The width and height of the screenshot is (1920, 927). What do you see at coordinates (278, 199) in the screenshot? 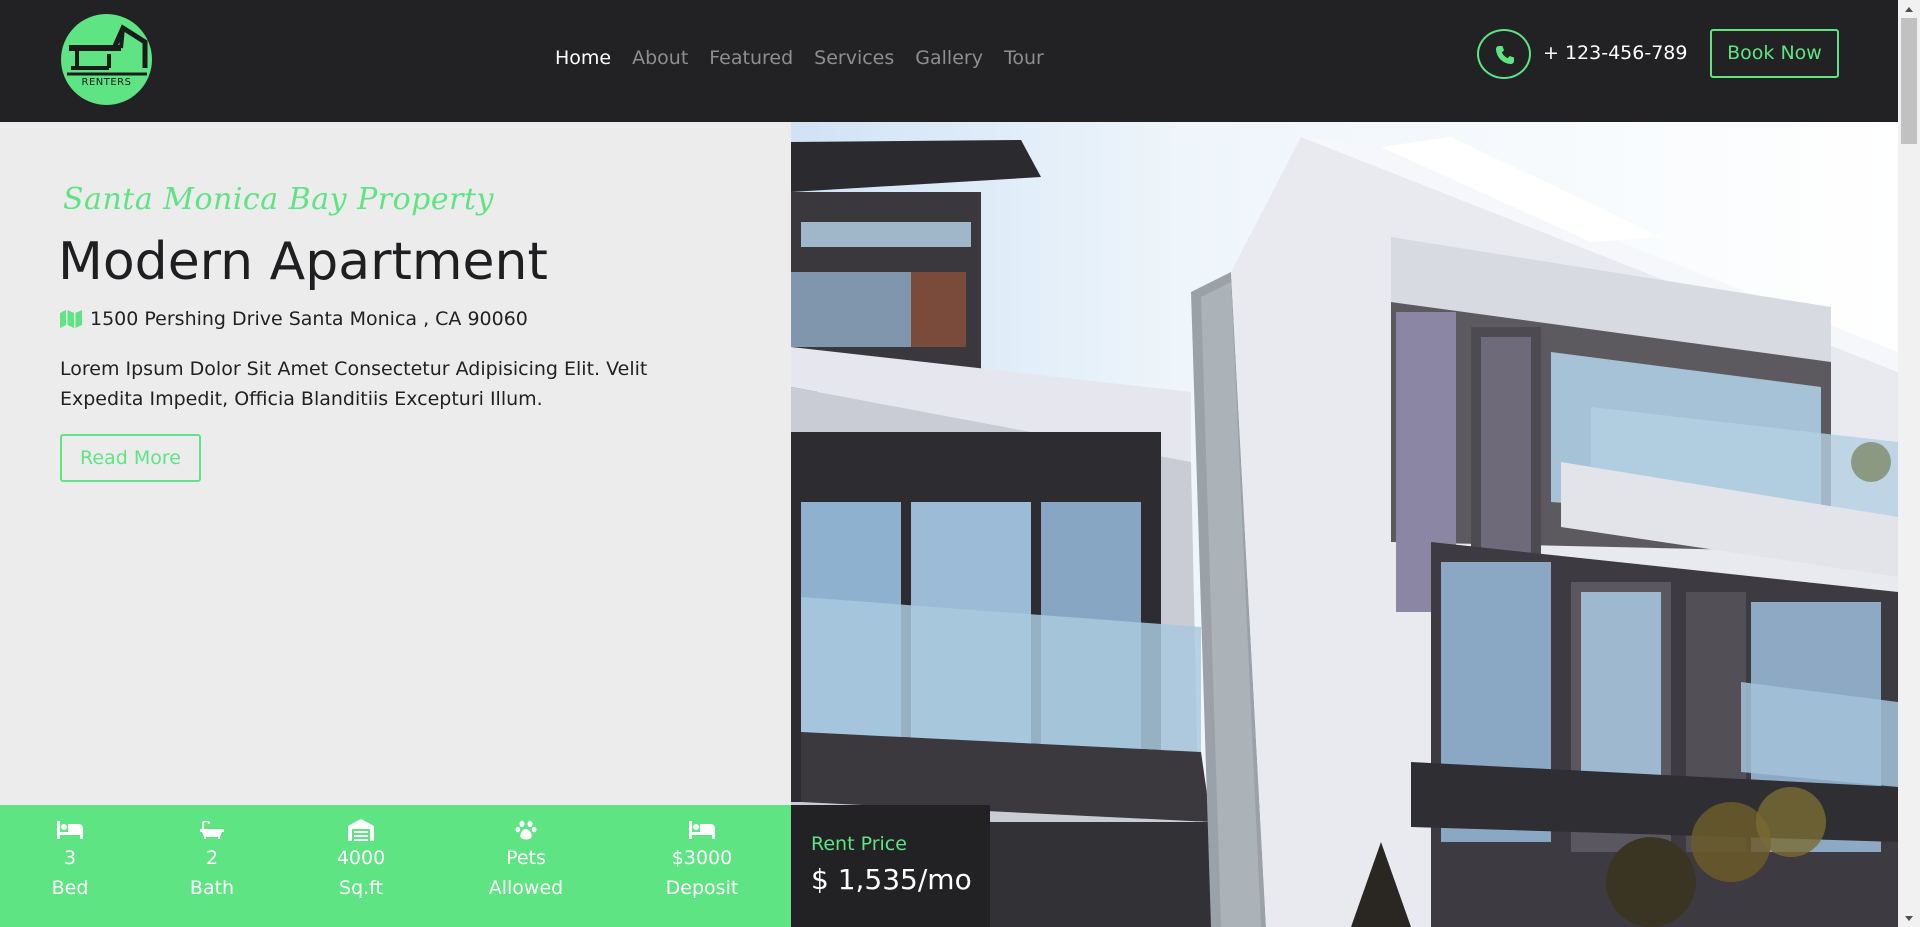
I see `hero-subtitle: Santa Monica Bay Property` at bounding box center [278, 199].